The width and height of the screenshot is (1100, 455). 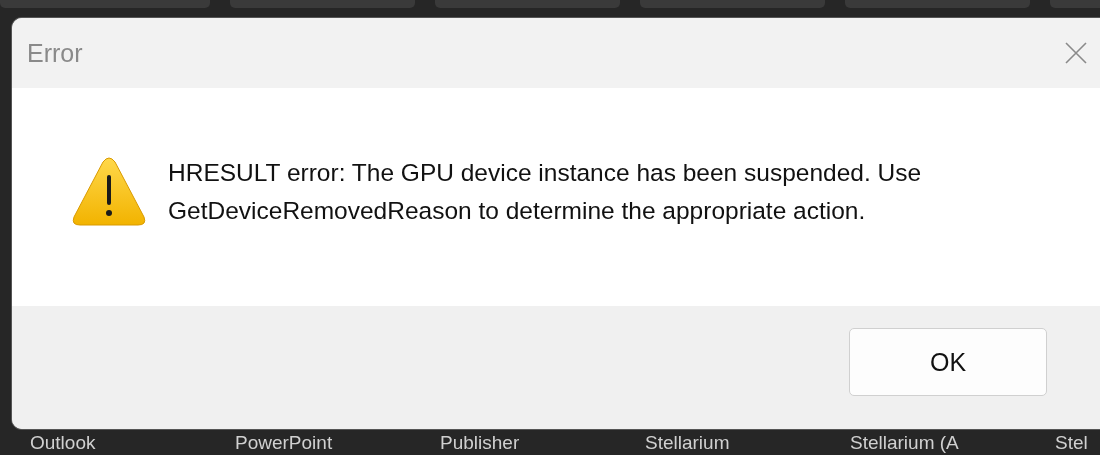 I want to click on ok-button: OK, so click(x=948, y=362).